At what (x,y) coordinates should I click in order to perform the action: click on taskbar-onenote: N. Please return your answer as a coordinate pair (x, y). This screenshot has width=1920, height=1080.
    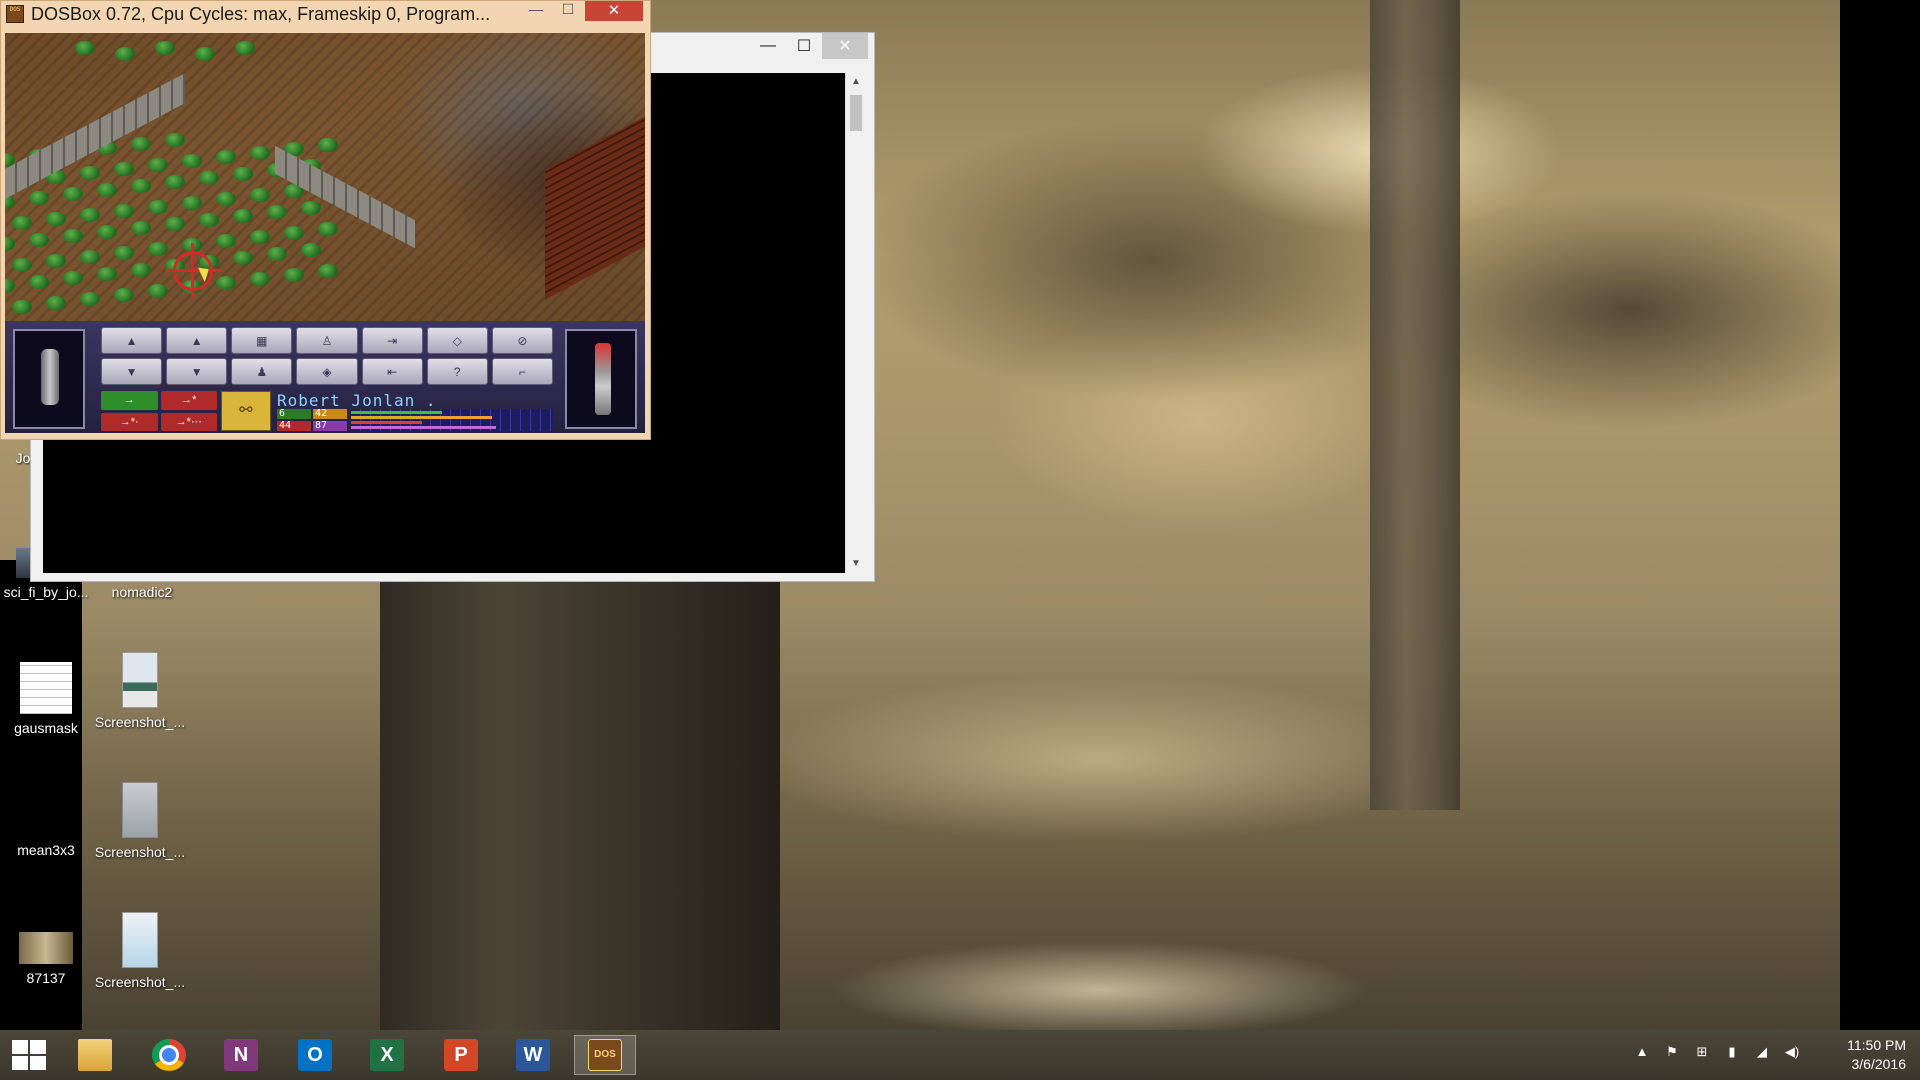
    Looking at the image, I should click on (241, 1055).